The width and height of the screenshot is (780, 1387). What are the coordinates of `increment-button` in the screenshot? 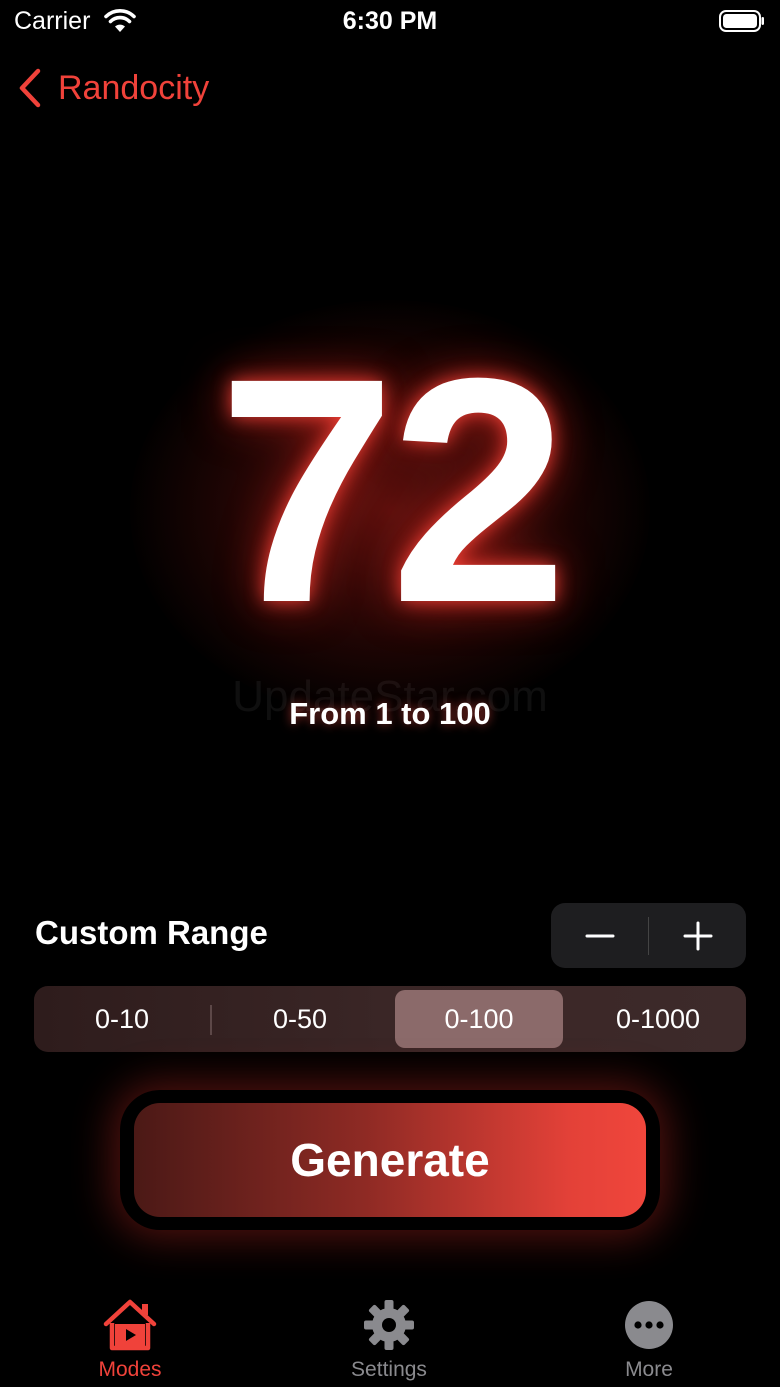 It's located at (697, 935).